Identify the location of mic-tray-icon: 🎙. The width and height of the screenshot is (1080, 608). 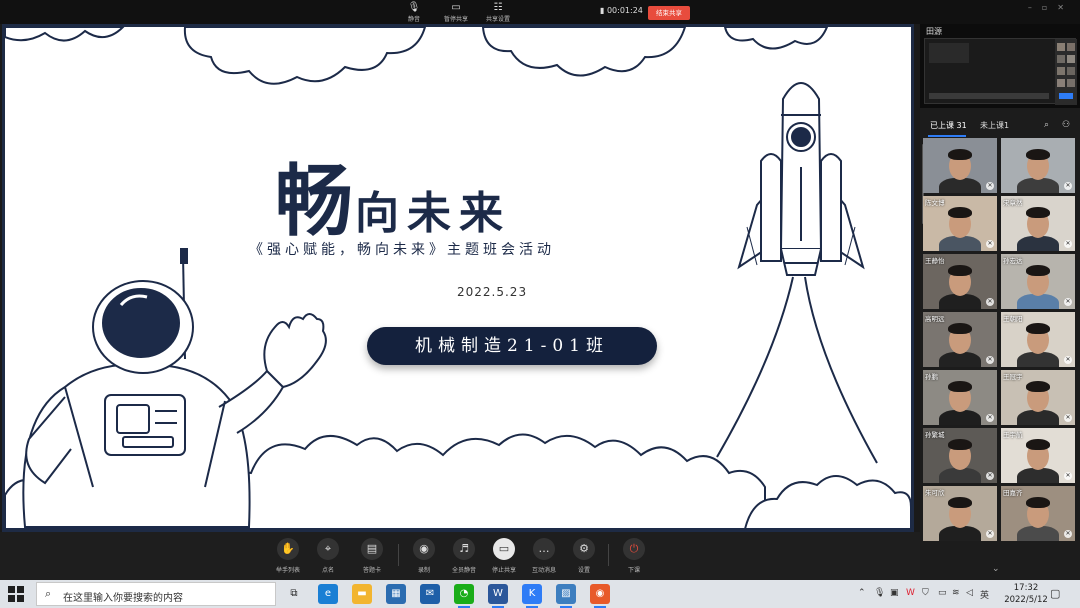
(879, 593).